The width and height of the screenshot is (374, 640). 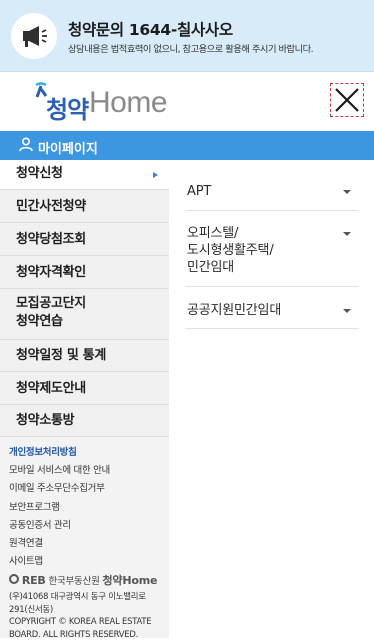 I want to click on site-logo: 청약 Home, so click(x=114, y=102).